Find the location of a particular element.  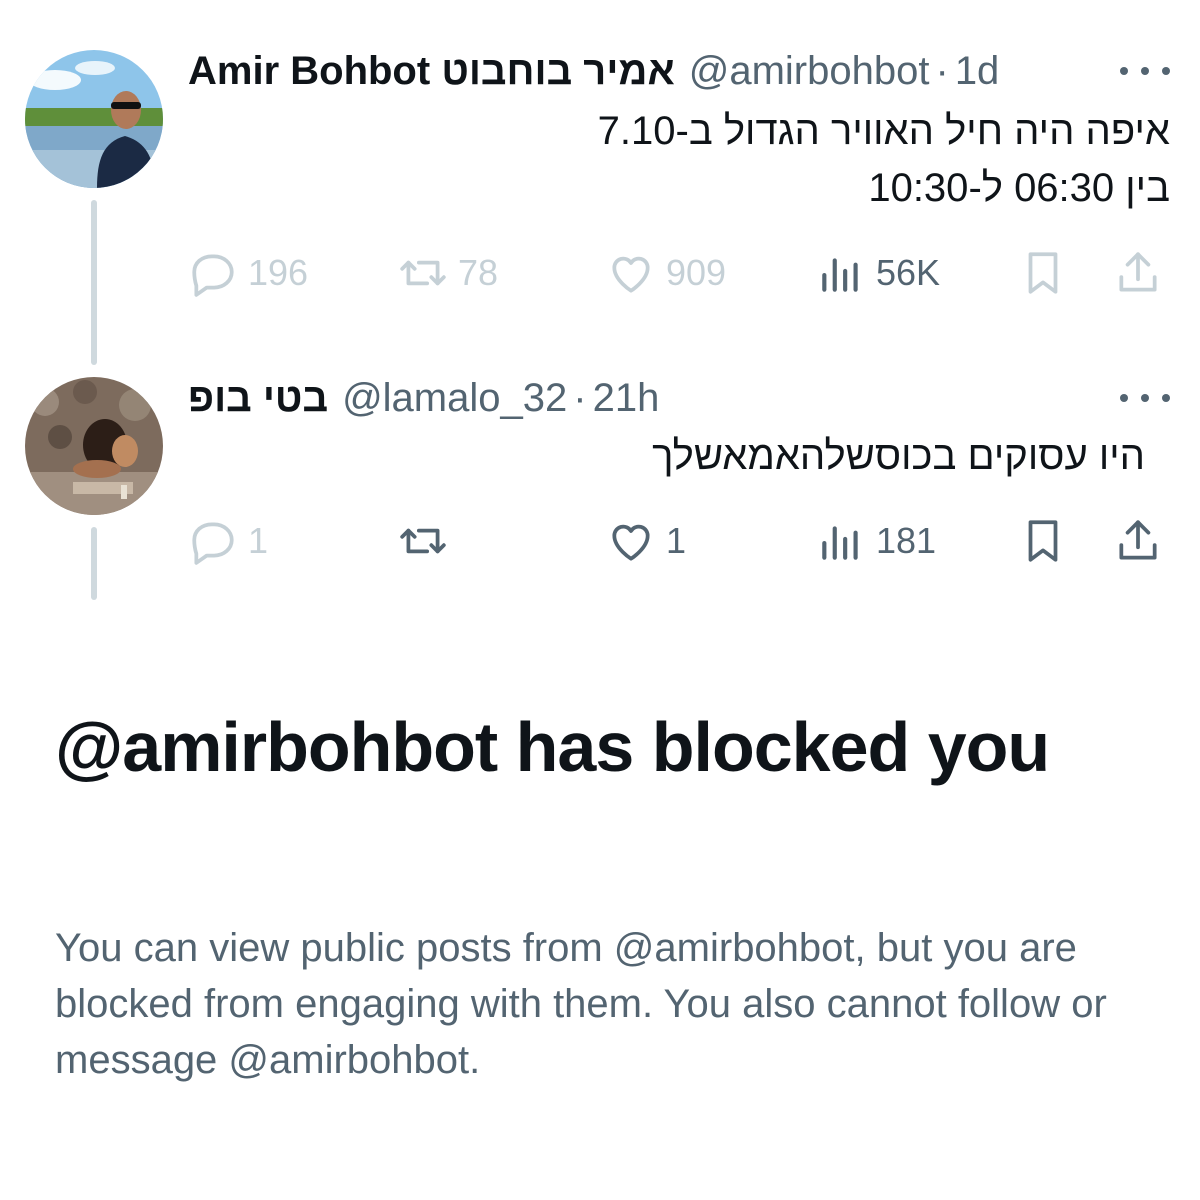

tweet-2-like-button: 1 is located at coordinates (646, 541).